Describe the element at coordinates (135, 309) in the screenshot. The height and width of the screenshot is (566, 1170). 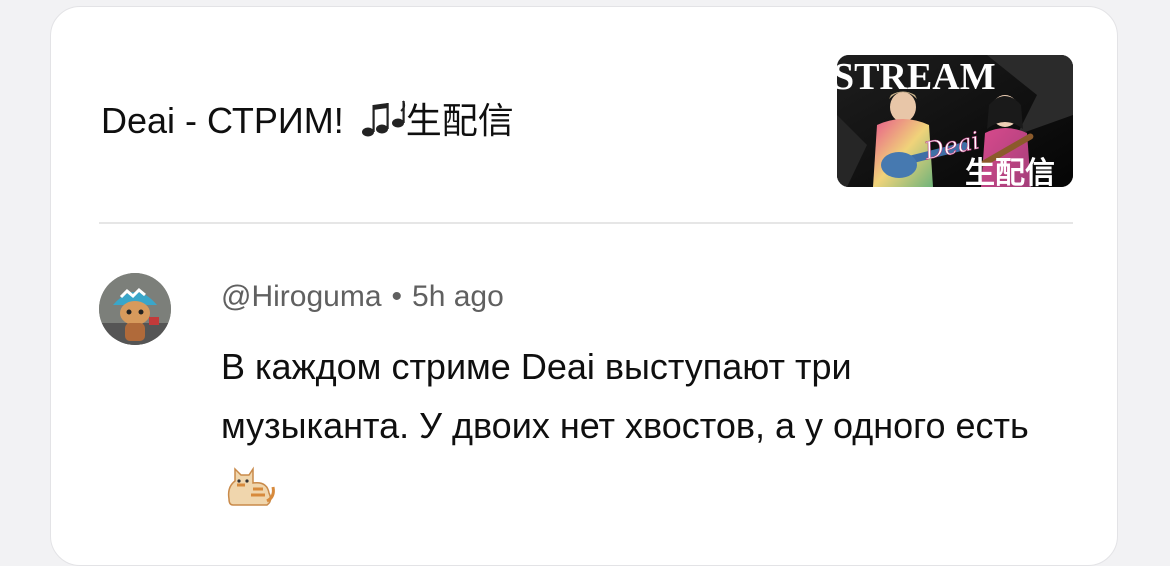
I see `avatar` at that location.